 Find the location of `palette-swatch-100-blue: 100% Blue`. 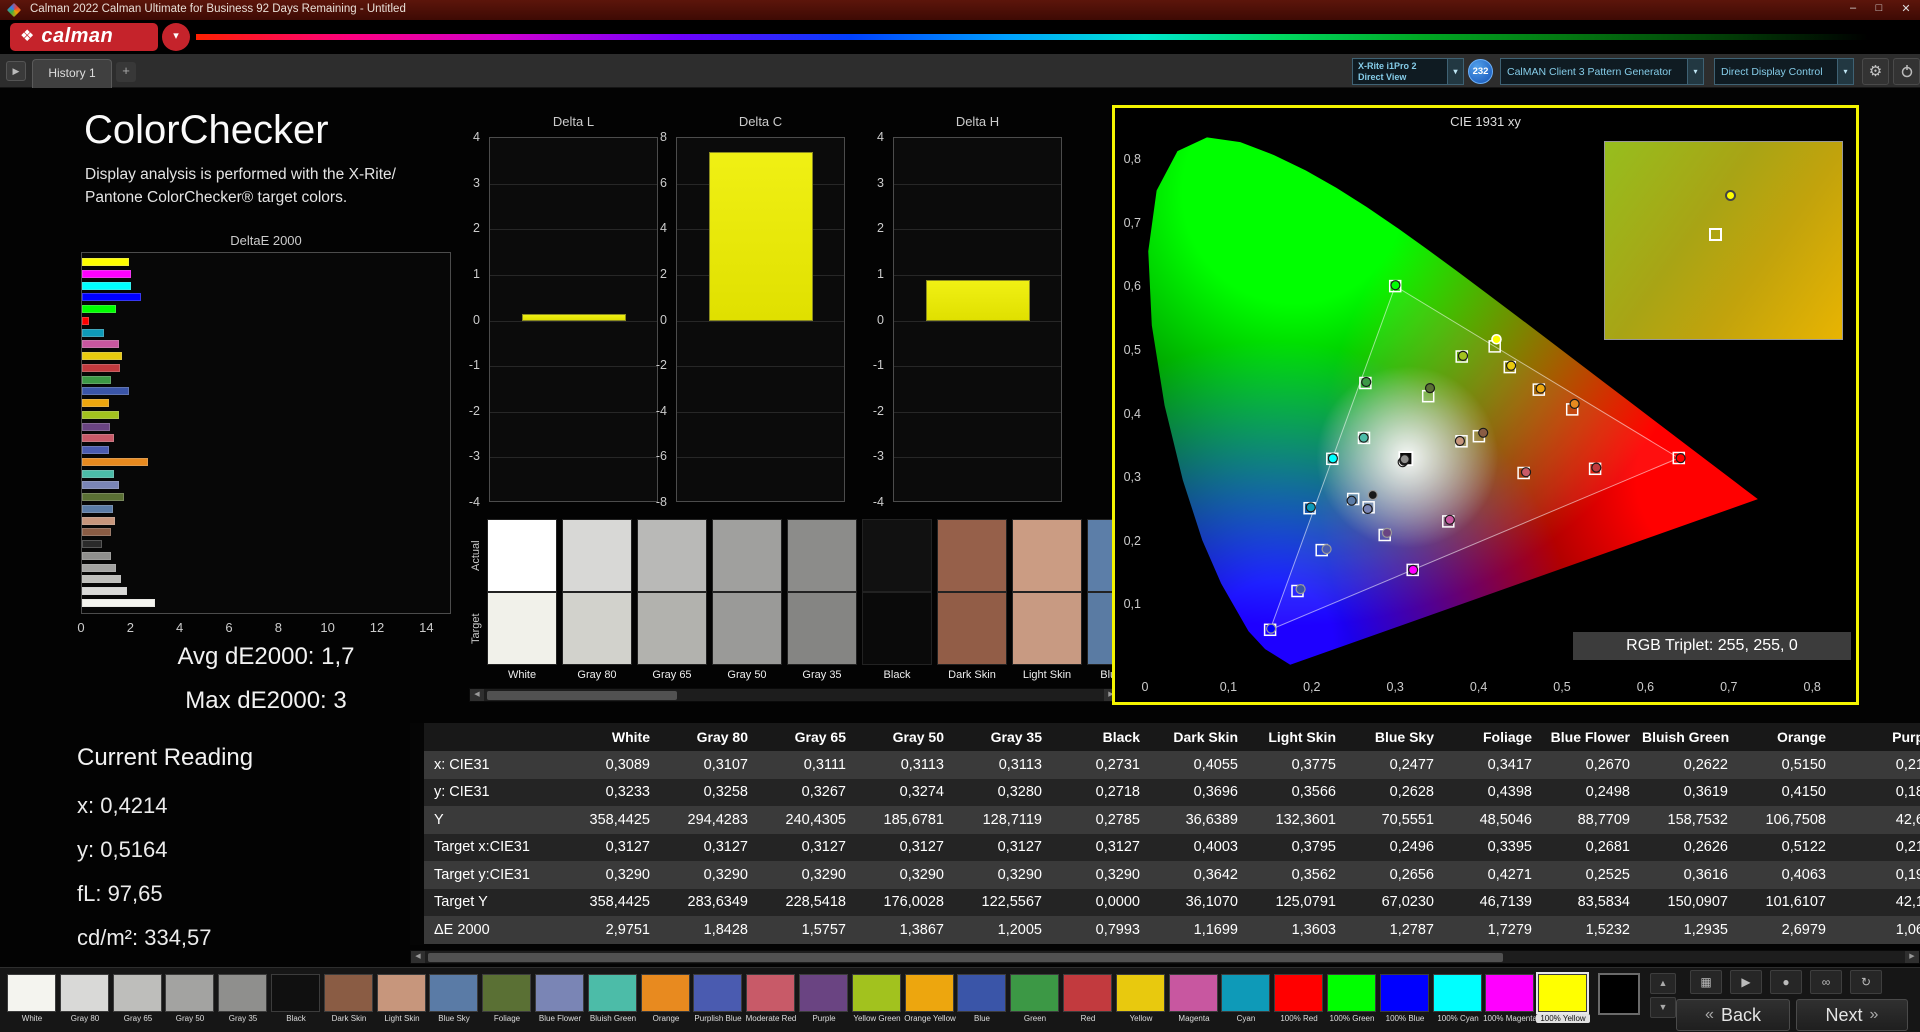

palette-swatch-100-blue: 100% Blue is located at coordinates (1405, 1003).